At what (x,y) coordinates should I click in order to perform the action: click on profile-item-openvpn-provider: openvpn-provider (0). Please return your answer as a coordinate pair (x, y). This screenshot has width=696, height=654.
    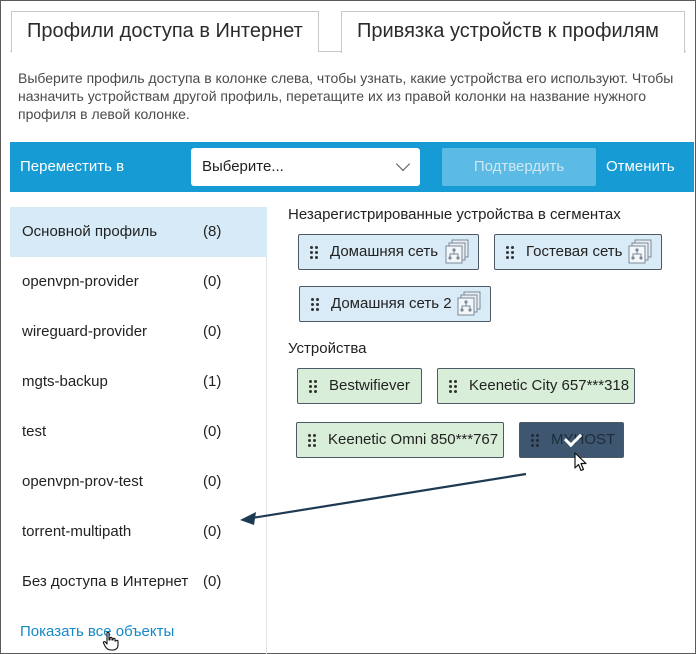
    Looking at the image, I should click on (138, 282).